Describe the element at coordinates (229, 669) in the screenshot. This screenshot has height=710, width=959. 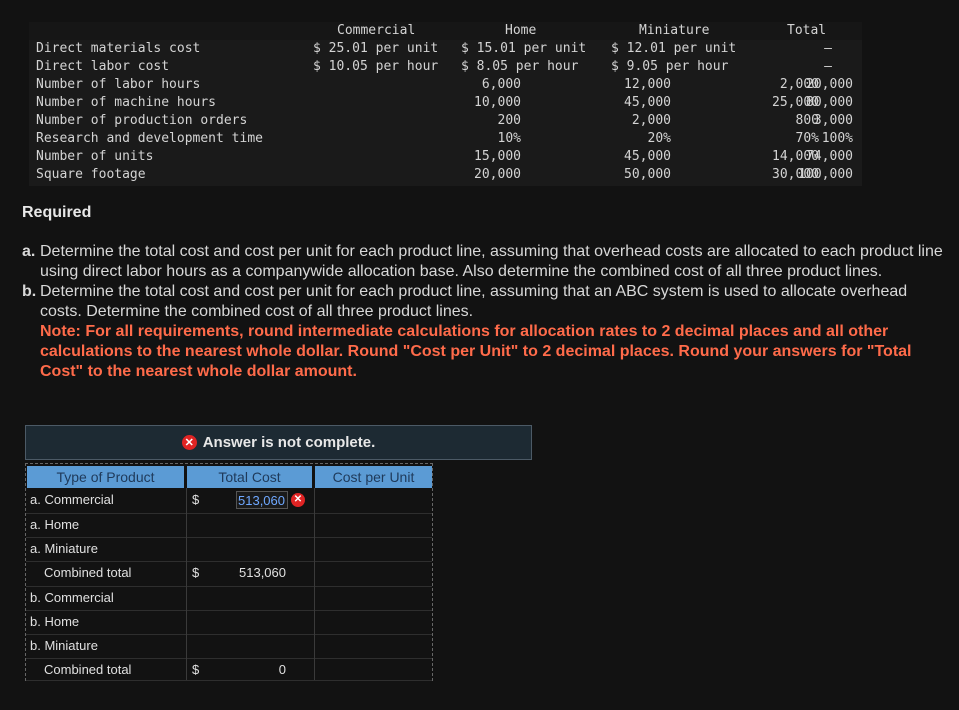
I see `answer-row: Combined total $0` at that location.